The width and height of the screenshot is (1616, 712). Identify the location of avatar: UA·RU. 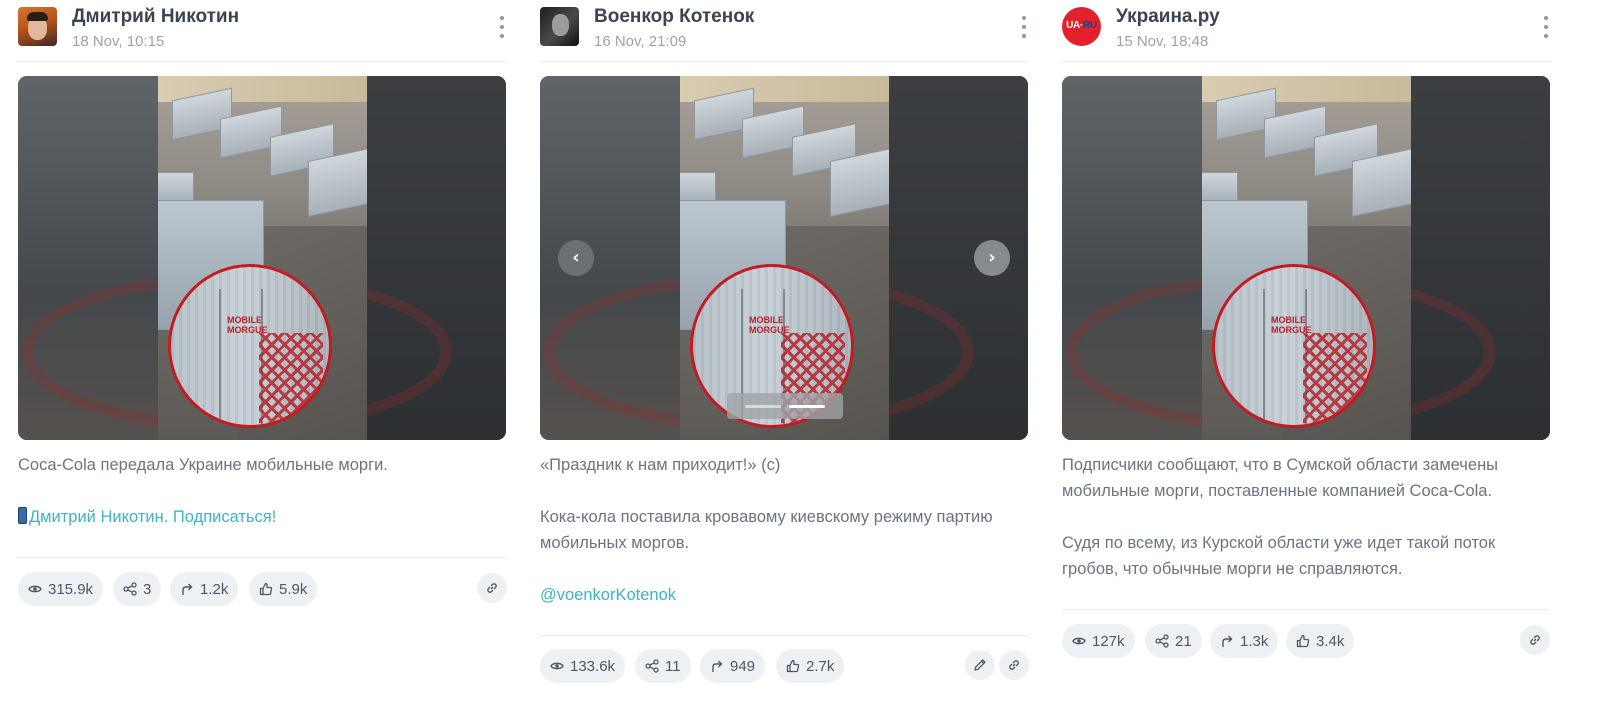
(1081, 26).